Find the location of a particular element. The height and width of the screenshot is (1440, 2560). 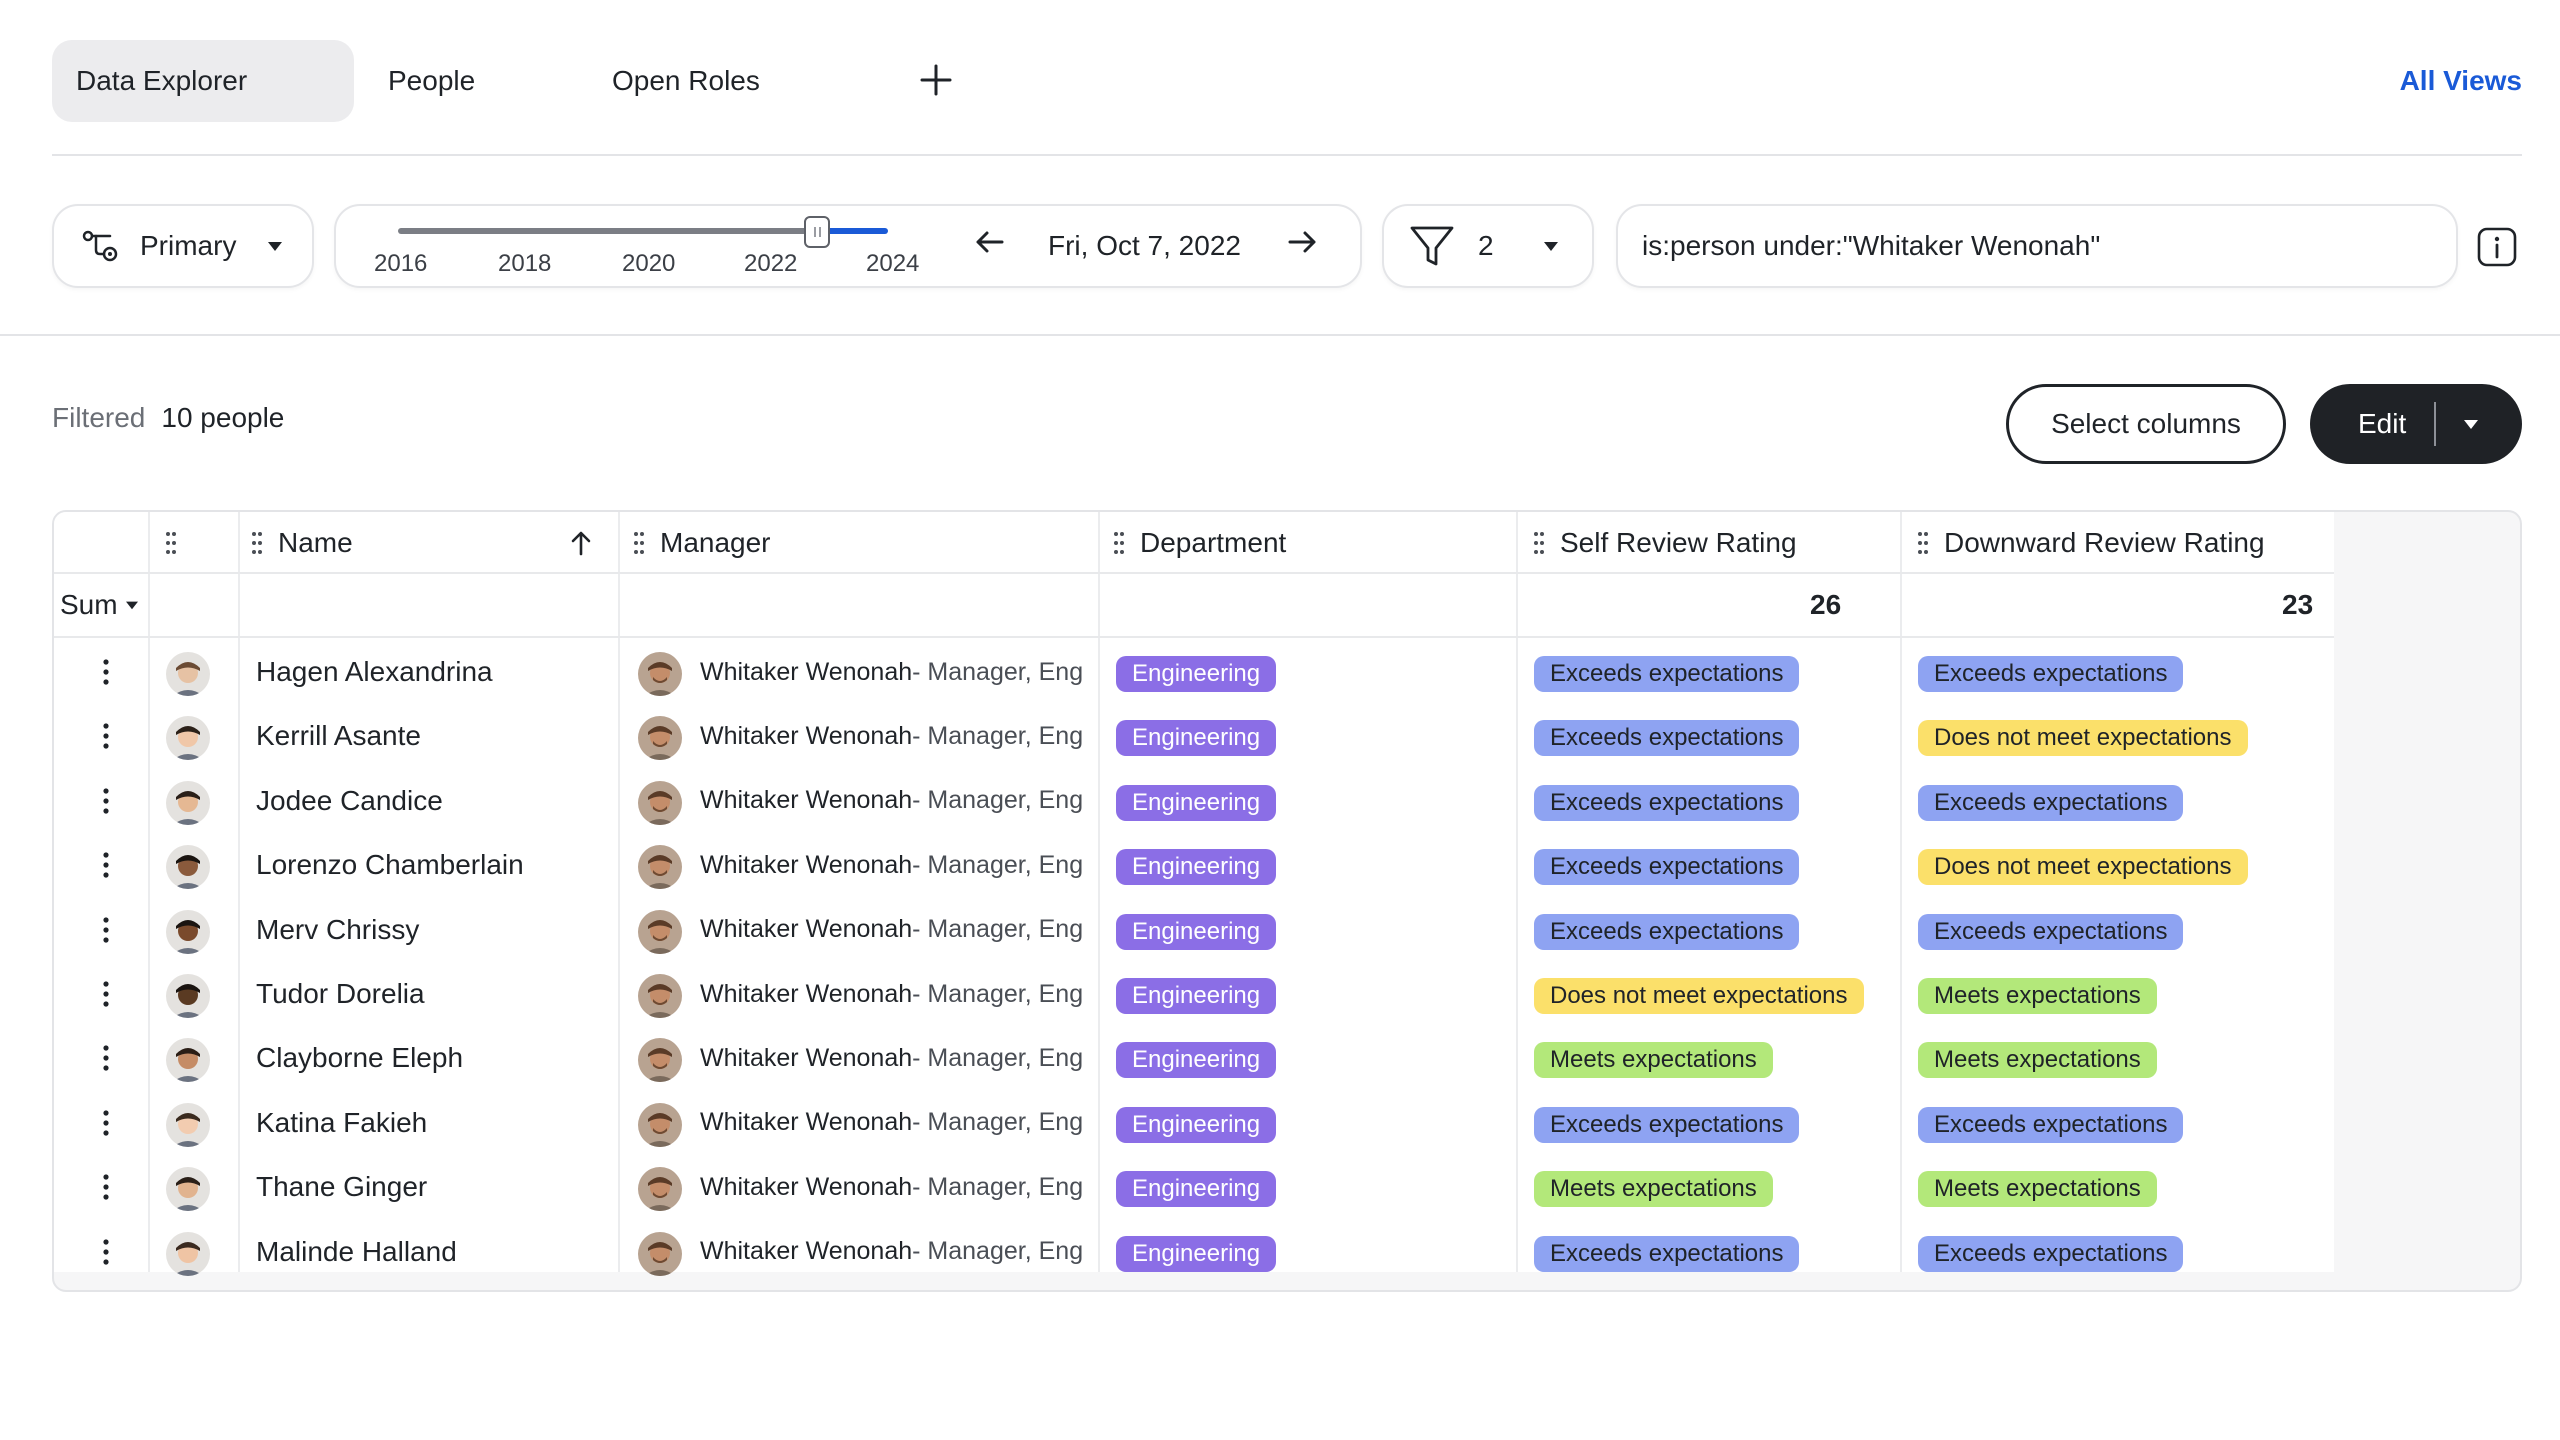

column-header-self-review: Self Review Rating is located at coordinates (1664, 543).